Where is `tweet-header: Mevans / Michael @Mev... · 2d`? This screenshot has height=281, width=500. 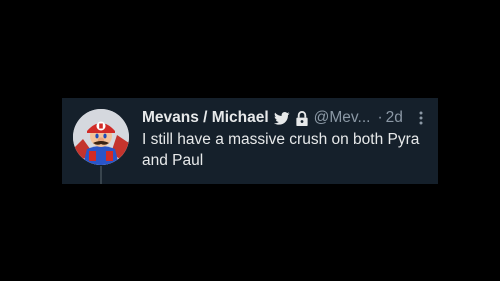
tweet-header: Mevans / Michael @Mev... · 2d is located at coordinates (287, 118).